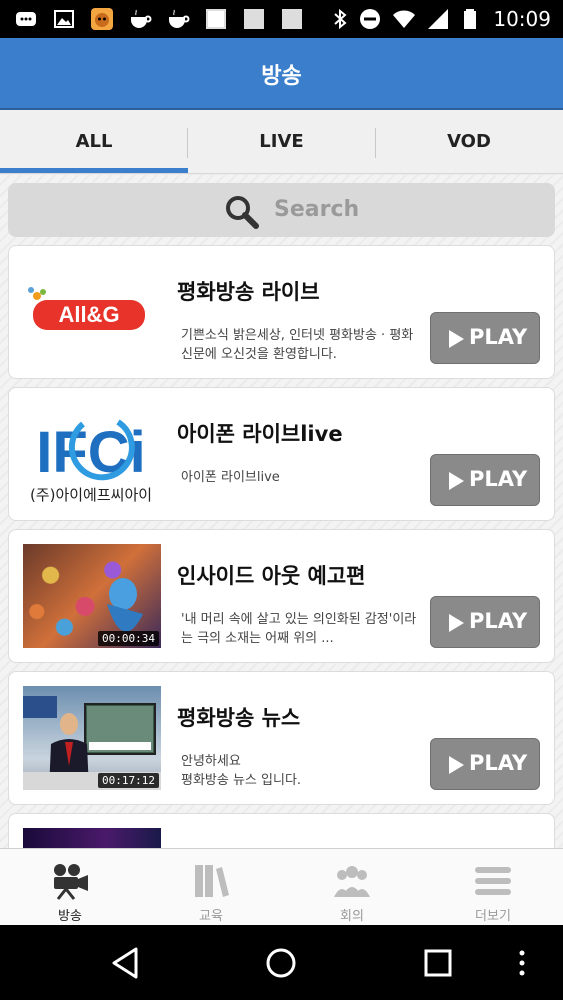 The image size is (563, 1000). Describe the element at coordinates (91, 495) in the screenshot. I see `svg-text: (주)아이에프씨아이` at that location.